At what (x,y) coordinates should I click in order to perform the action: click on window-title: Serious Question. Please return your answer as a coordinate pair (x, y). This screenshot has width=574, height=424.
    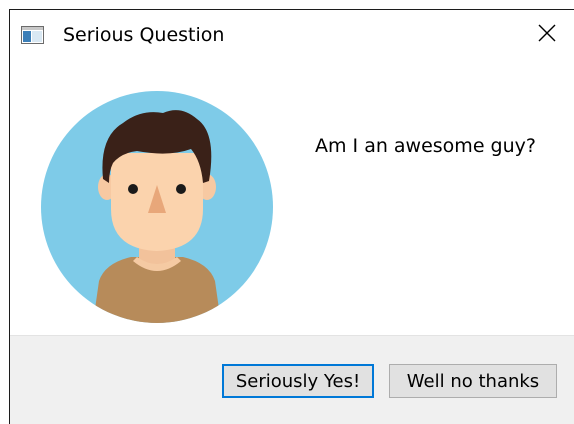
    Looking at the image, I should click on (144, 35).